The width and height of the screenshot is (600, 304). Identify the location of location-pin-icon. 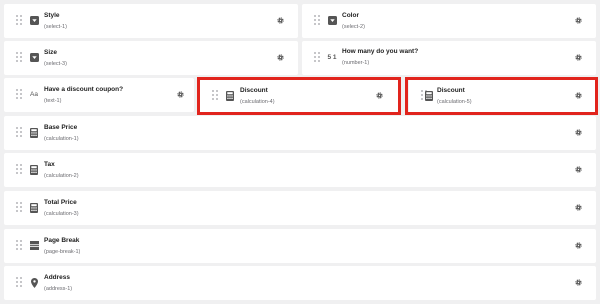
(34, 282).